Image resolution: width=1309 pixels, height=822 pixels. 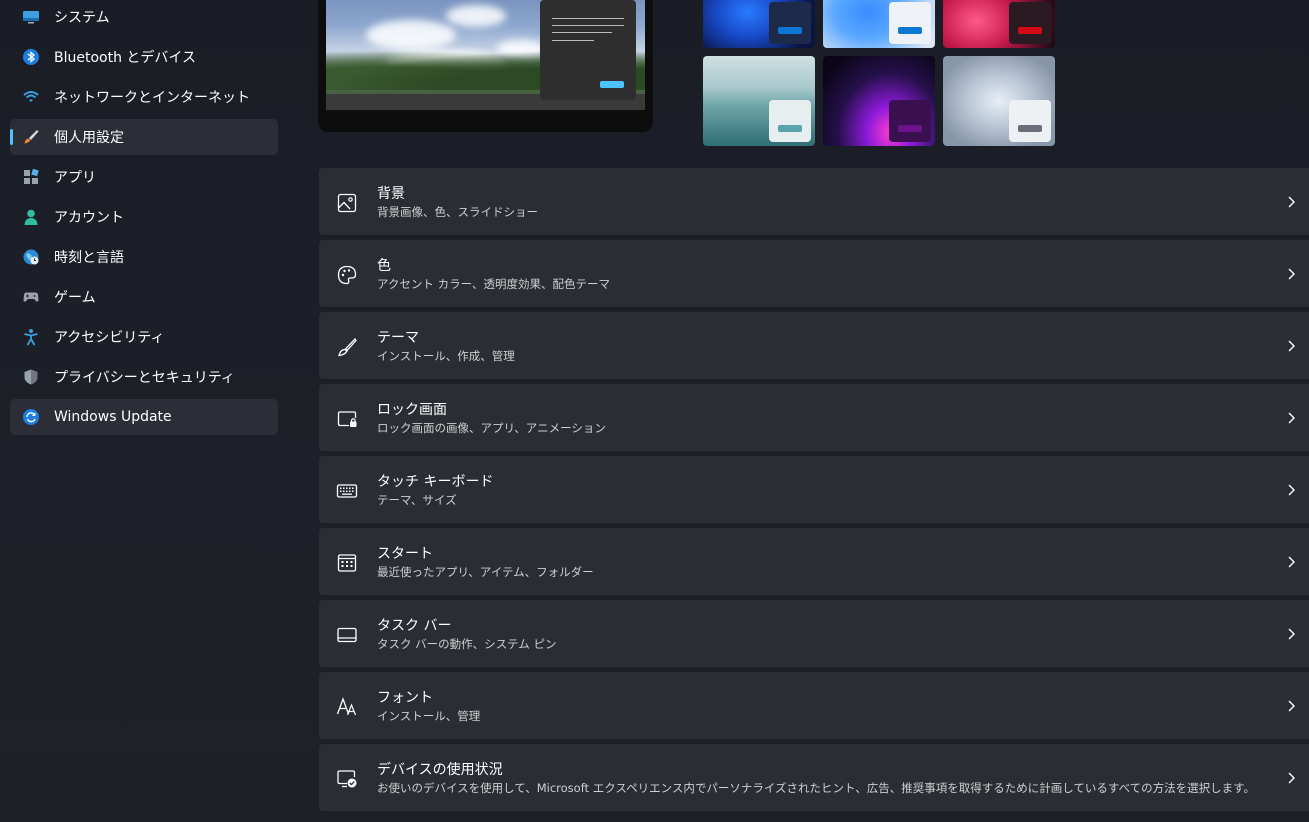 I want to click on sidebar-item-label: ゲーム, so click(x=75, y=298).